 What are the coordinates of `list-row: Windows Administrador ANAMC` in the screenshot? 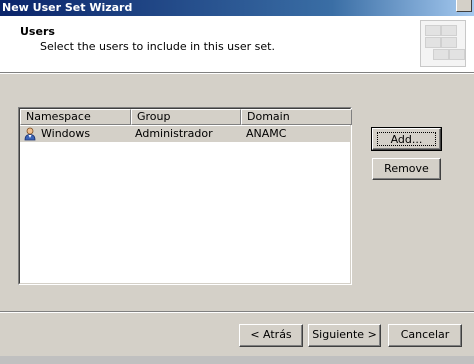 It's located at (185, 134).